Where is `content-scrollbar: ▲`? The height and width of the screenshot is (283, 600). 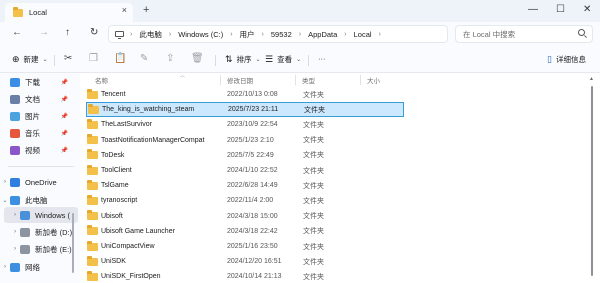
content-scrollbar: ▲ is located at coordinates (591, 176).